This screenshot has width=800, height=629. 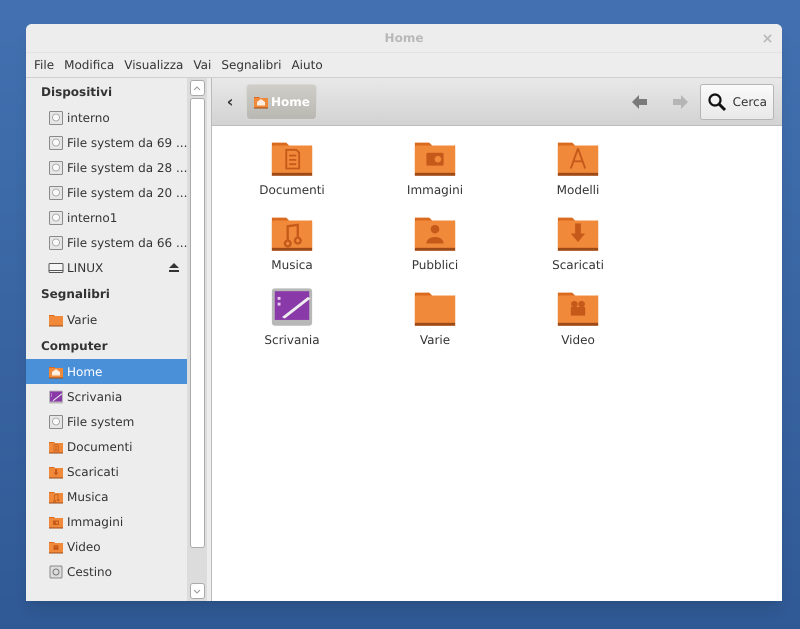 What do you see at coordinates (197, 323) in the screenshot?
I see `scroll-thumb` at bounding box center [197, 323].